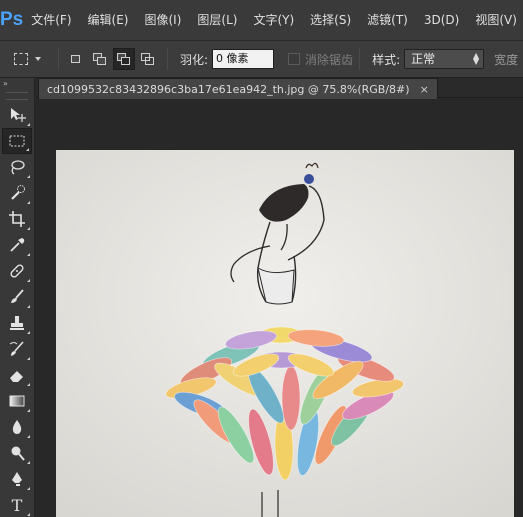 Image resolution: width=523 pixels, height=517 pixels. I want to click on new-selection-icon, so click(76, 59).